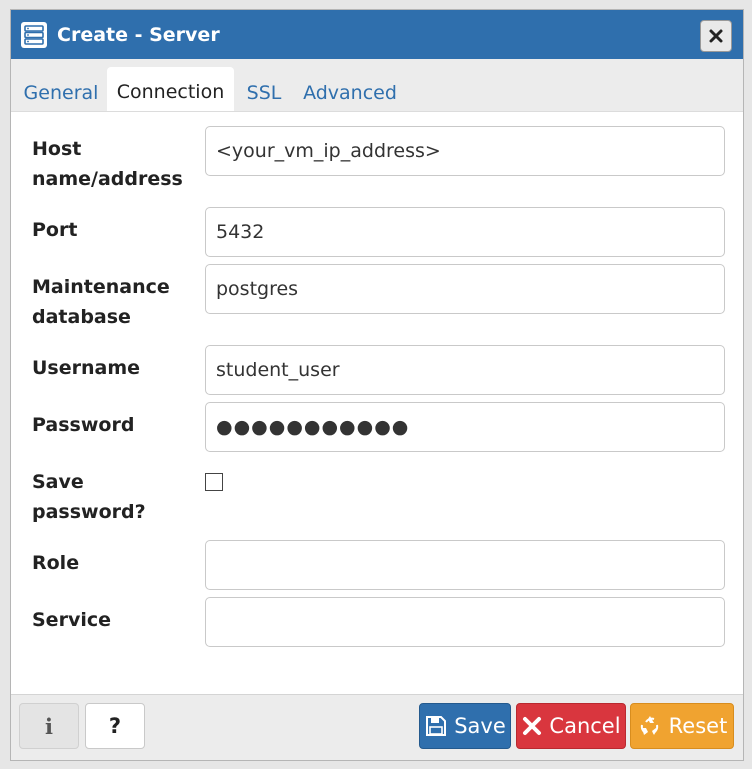  Describe the element at coordinates (138, 35) in the screenshot. I see `dialog-title: Create - Server` at that location.